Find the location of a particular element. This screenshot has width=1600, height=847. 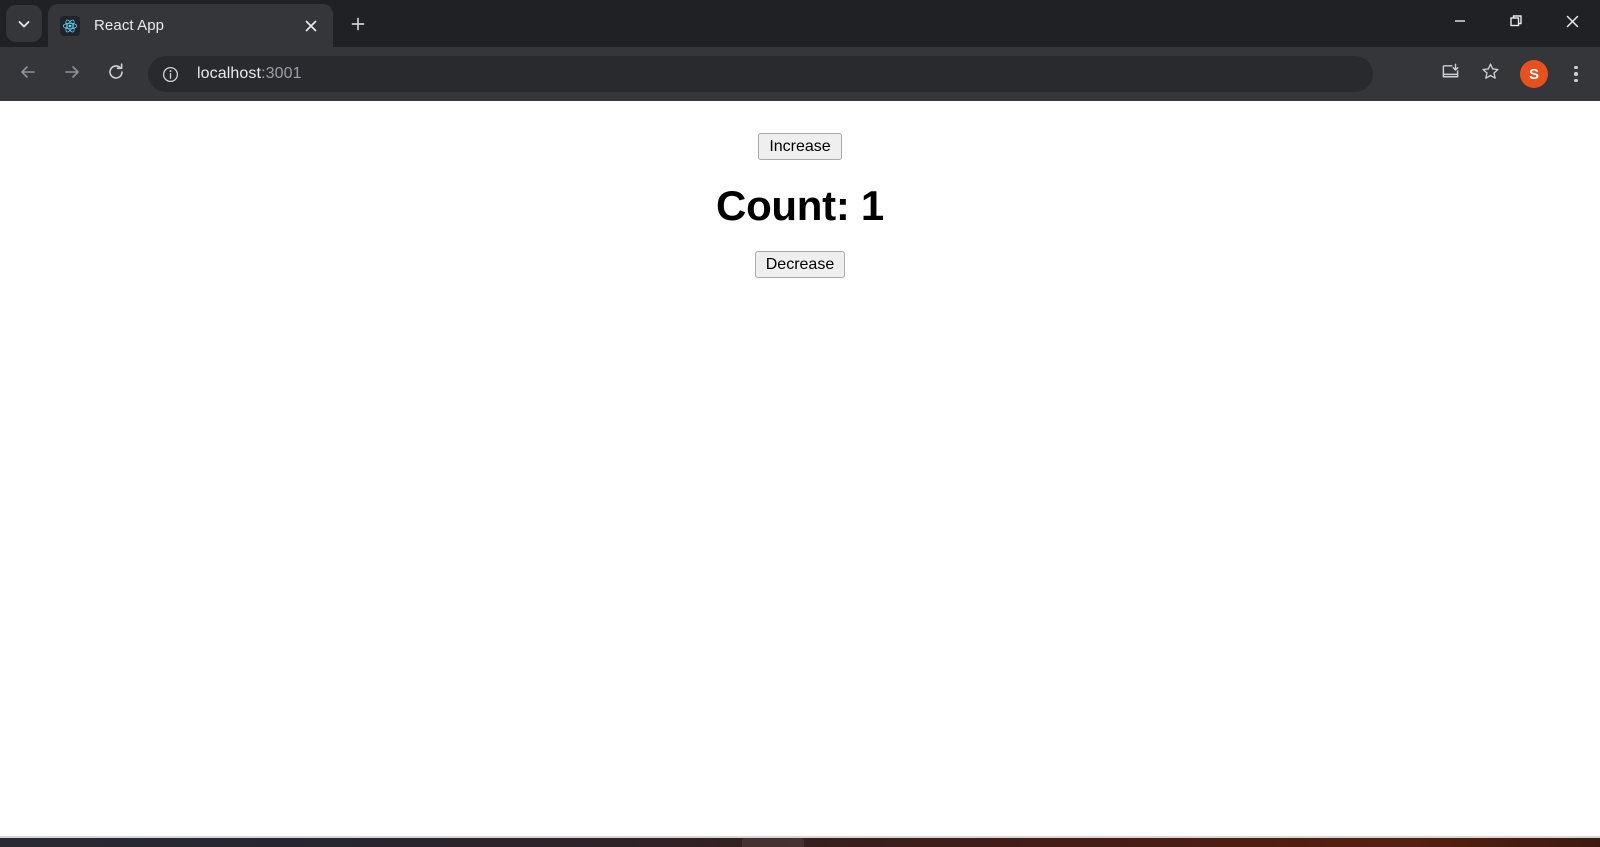

taskbar-active-item is located at coordinates (773, 842).